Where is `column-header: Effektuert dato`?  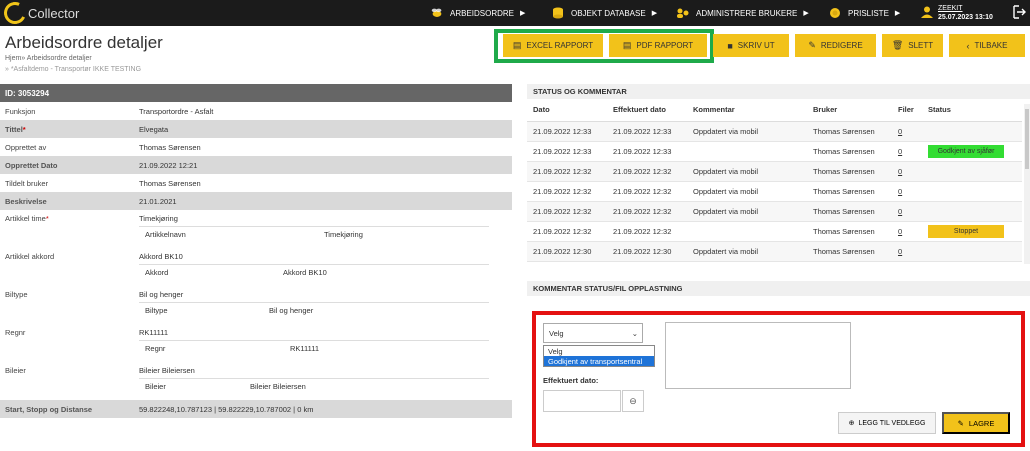
column-header: Effektuert dato is located at coordinates (647, 110).